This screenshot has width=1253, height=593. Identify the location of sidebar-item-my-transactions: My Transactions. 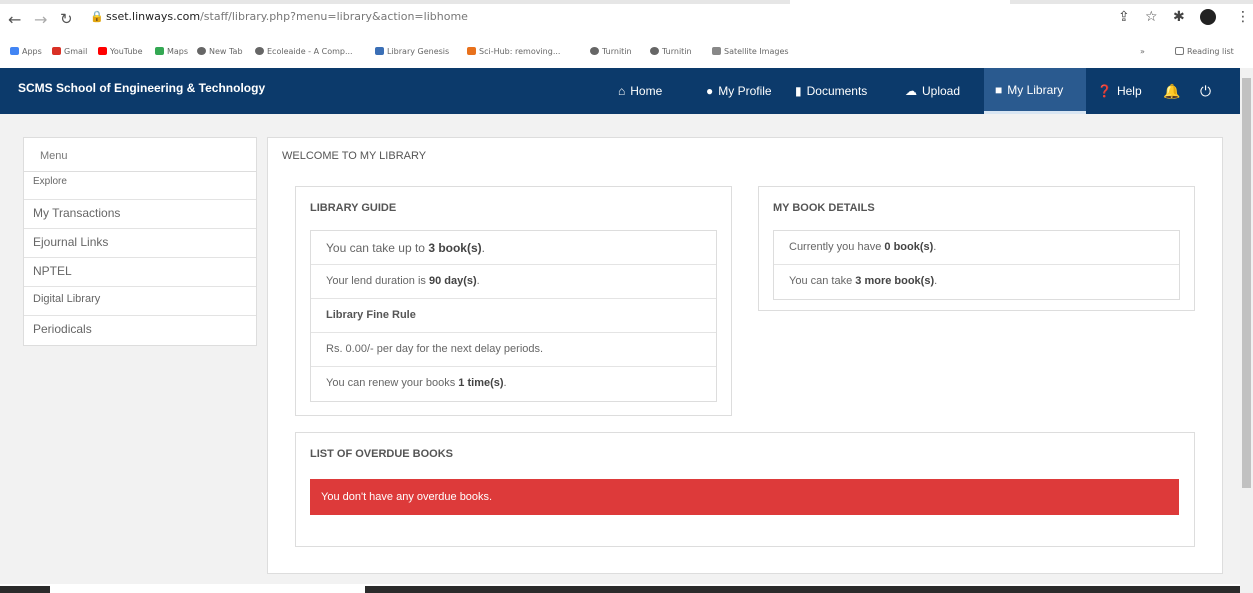
(140, 214).